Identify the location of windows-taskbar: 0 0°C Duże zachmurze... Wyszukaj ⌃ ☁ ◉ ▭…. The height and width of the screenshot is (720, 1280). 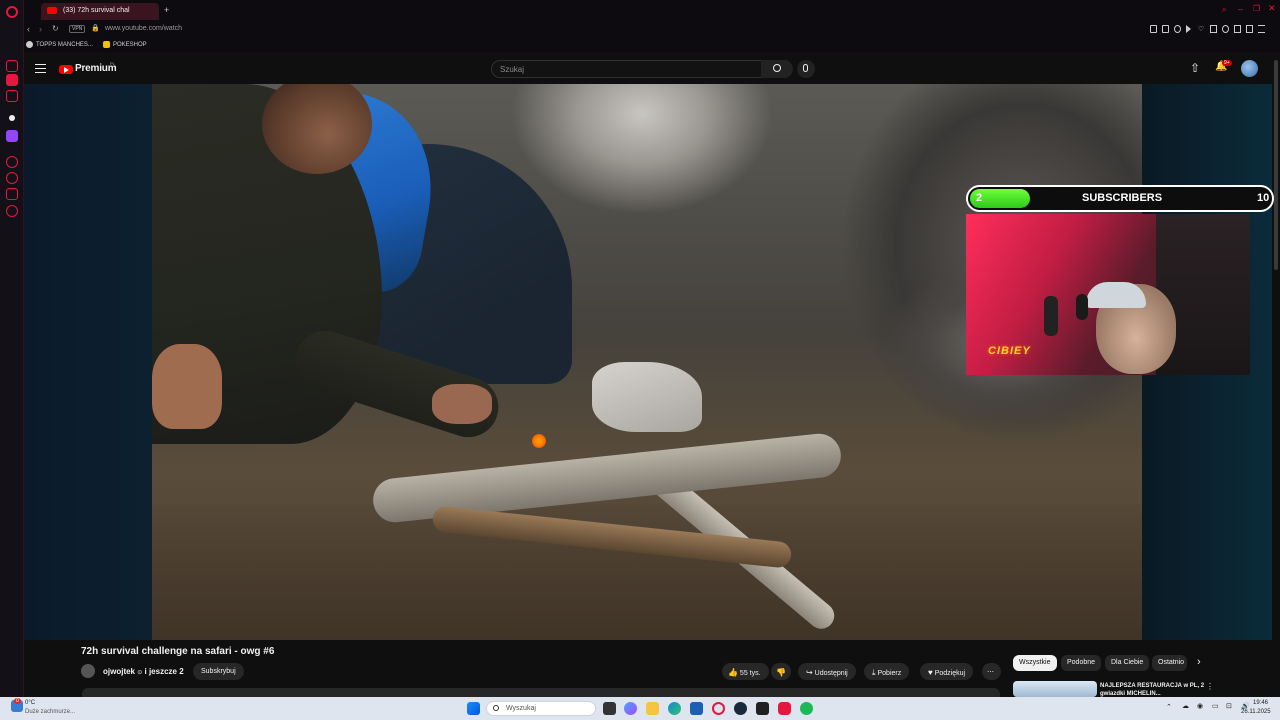
(640, 708).